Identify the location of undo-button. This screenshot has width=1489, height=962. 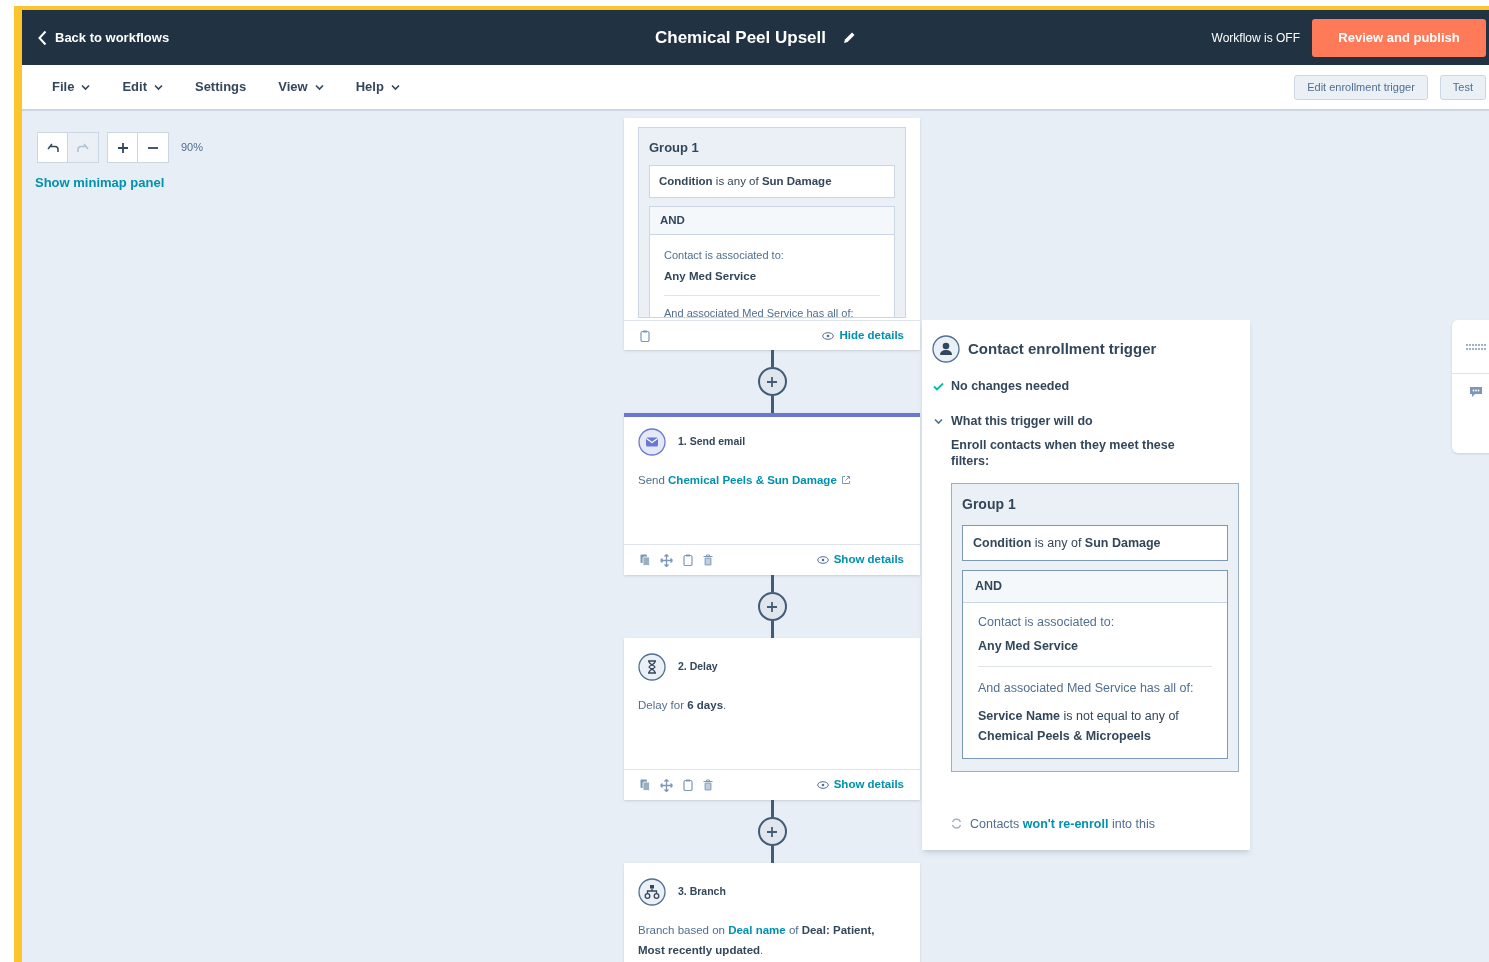
(52, 147).